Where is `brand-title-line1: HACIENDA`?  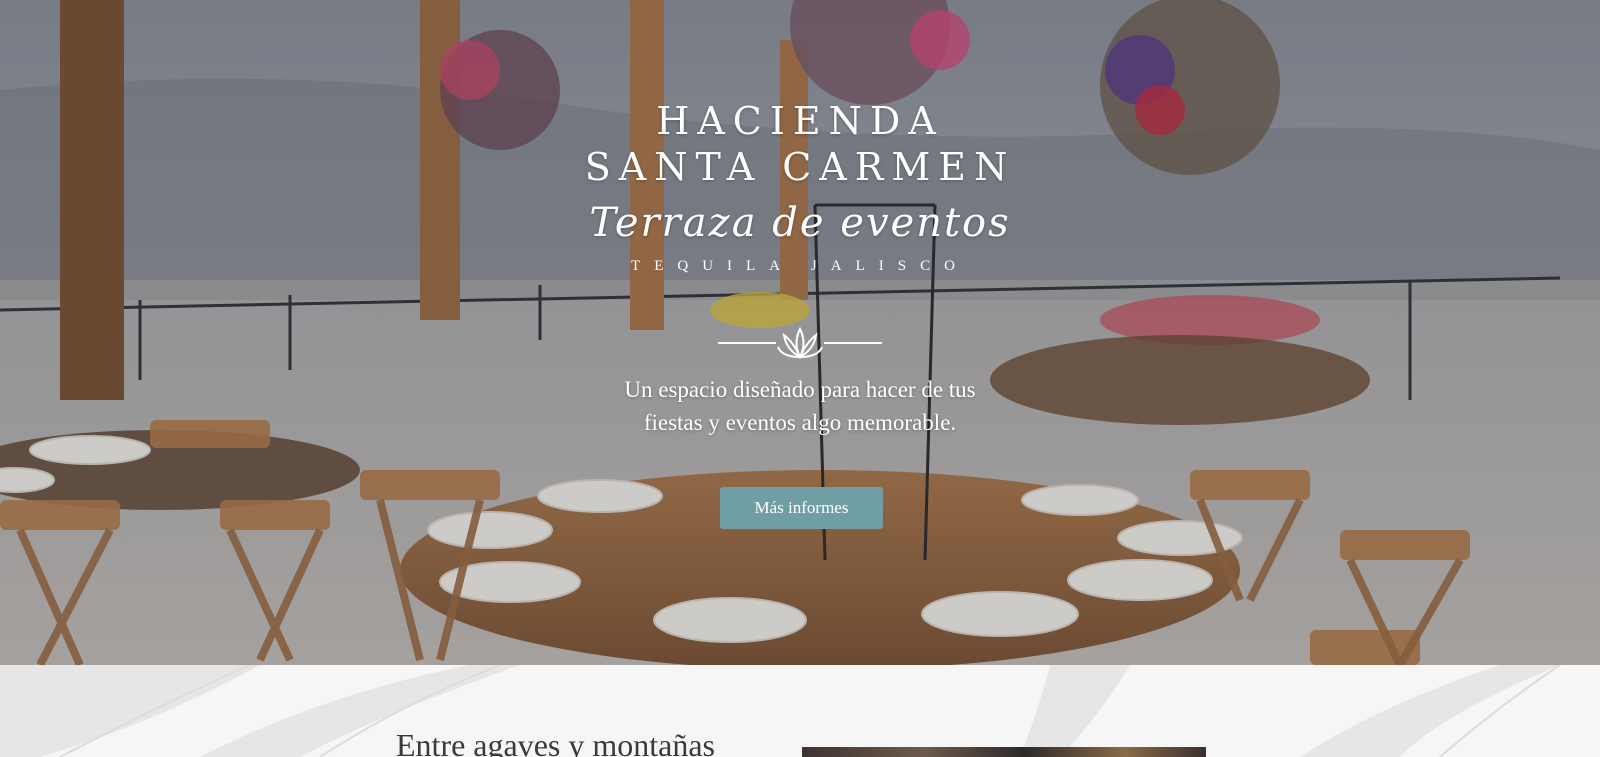 brand-title-line1: HACIENDA is located at coordinates (800, 121).